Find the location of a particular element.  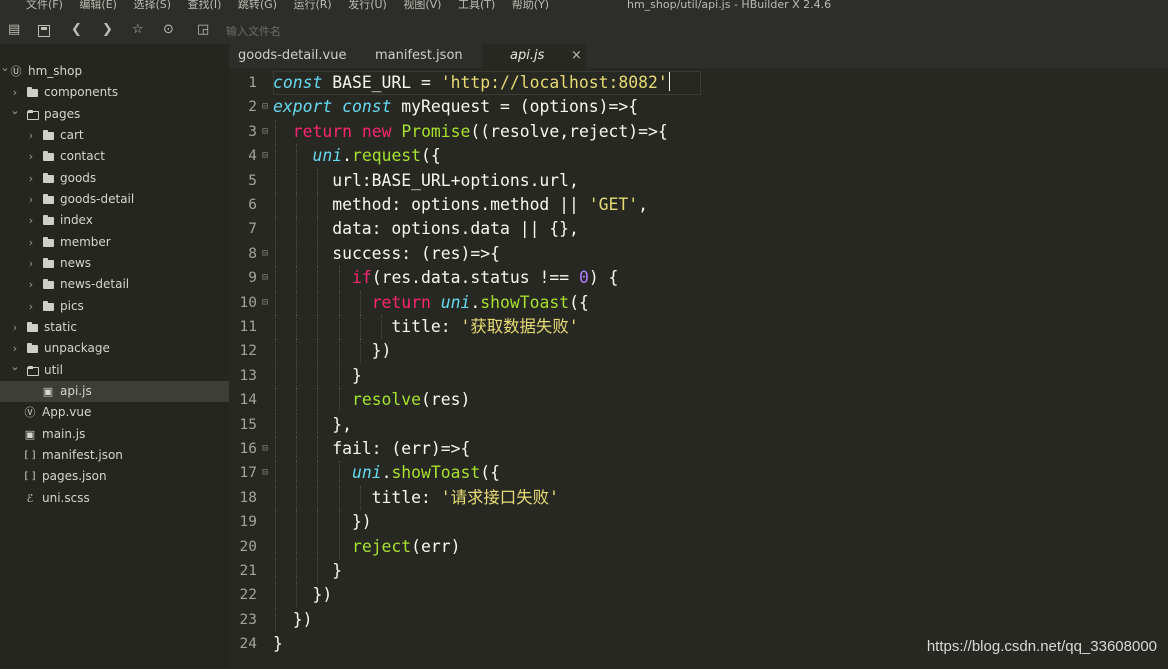

menu-view: 视图(V) is located at coordinates (422, 5).